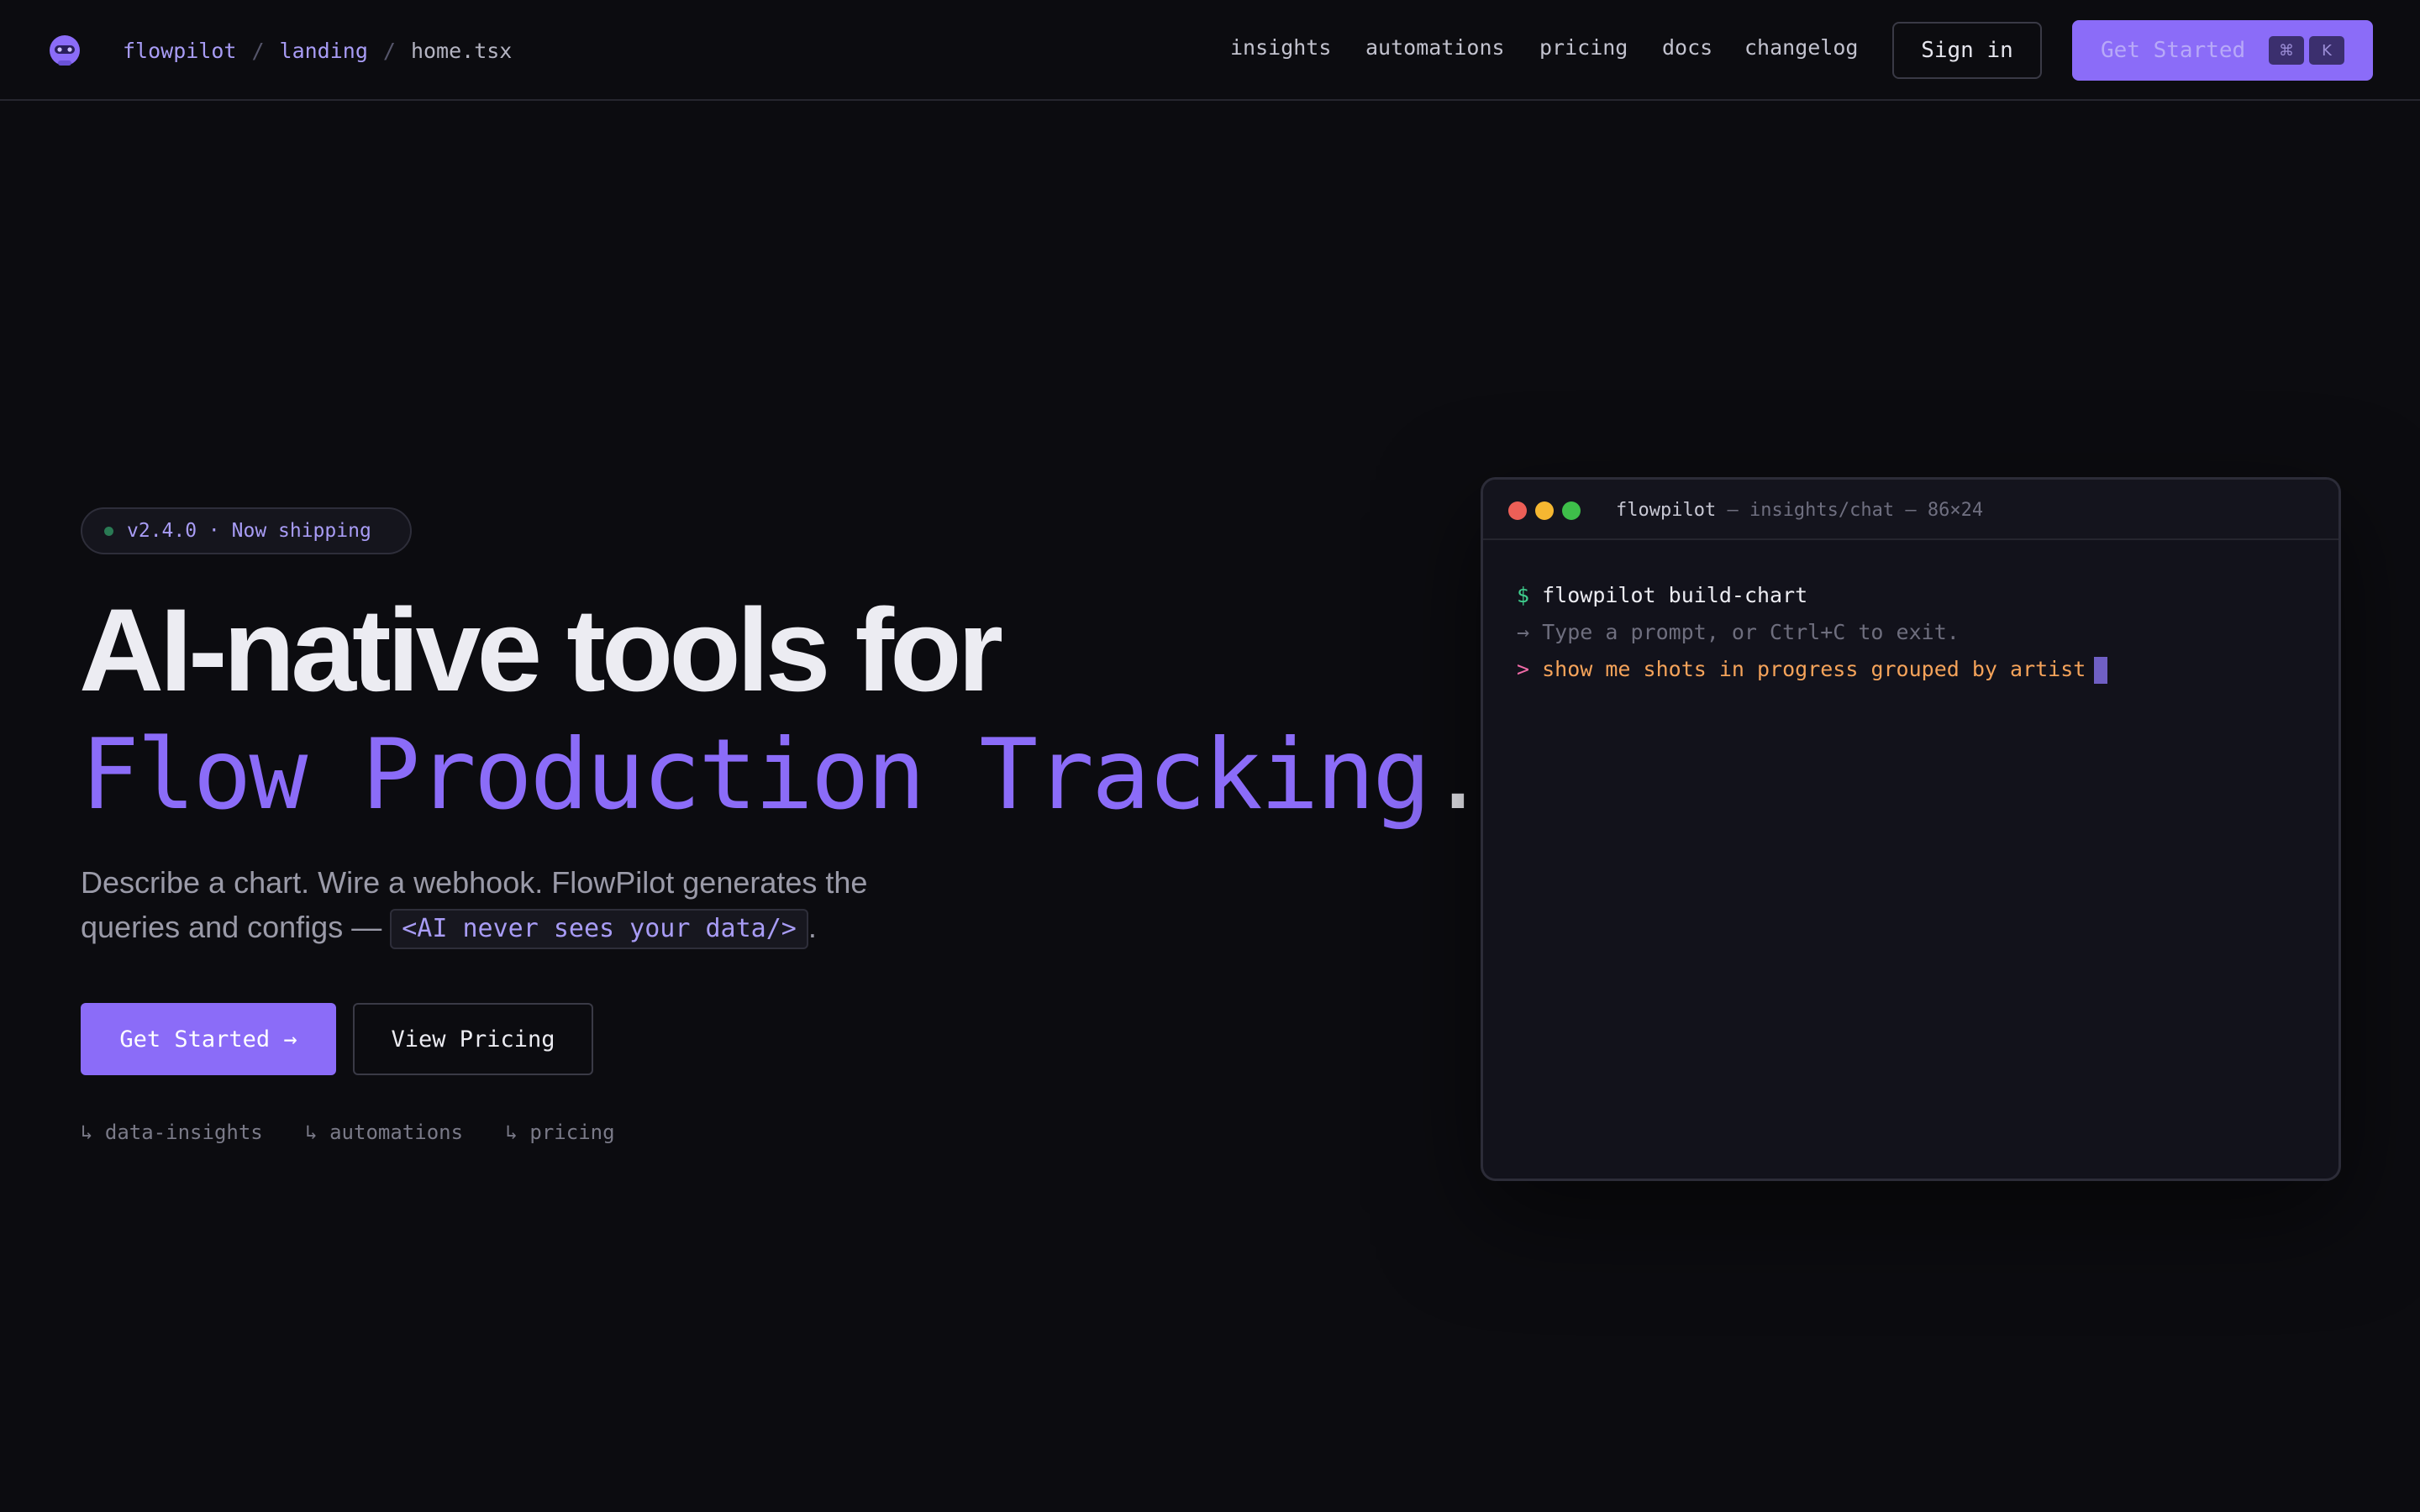 The width and height of the screenshot is (2420, 1512). Describe the element at coordinates (1517, 510) in the screenshot. I see `close-window-icon` at that location.